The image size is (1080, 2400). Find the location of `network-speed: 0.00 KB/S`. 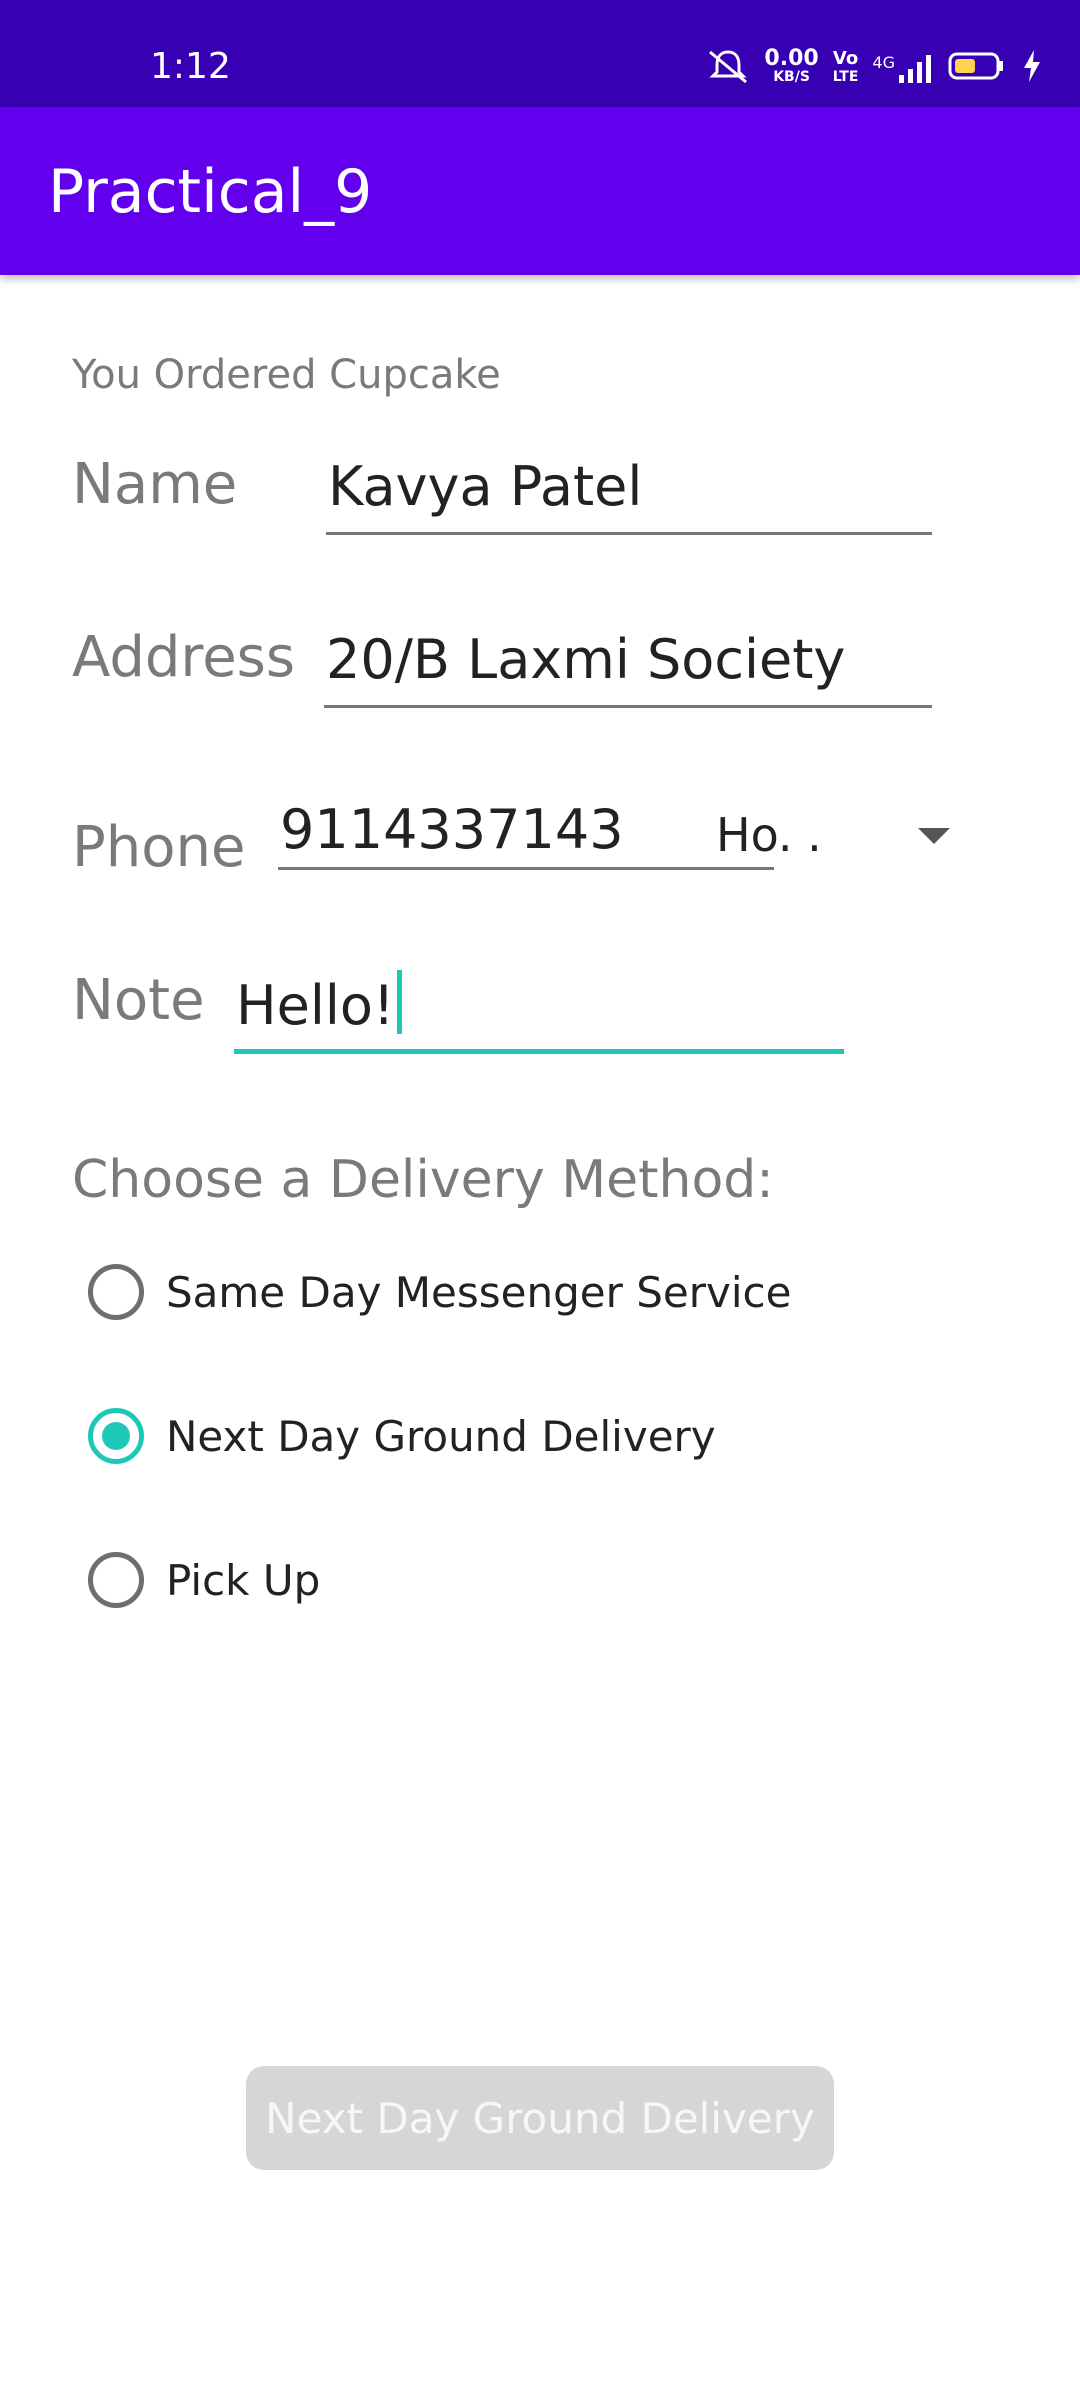

network-speed: 0.00 KB/S is located at coordinates (791, 66).